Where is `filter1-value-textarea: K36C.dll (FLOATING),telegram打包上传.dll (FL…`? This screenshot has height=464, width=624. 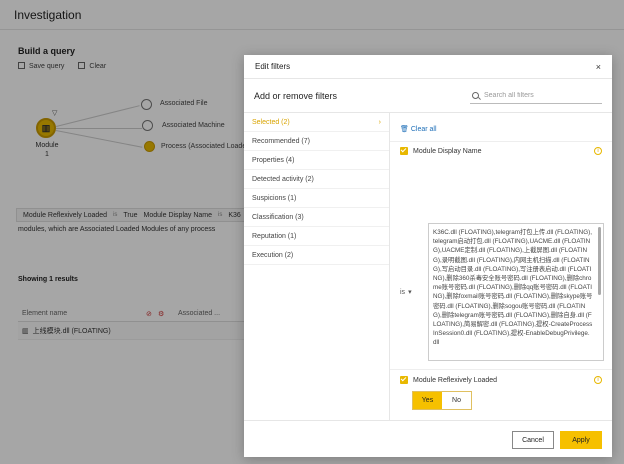
filter1-value-textarea: K36C.dll (FLOATING),telegram打包上传.dll (FL… is located at coordinates (516, 292).